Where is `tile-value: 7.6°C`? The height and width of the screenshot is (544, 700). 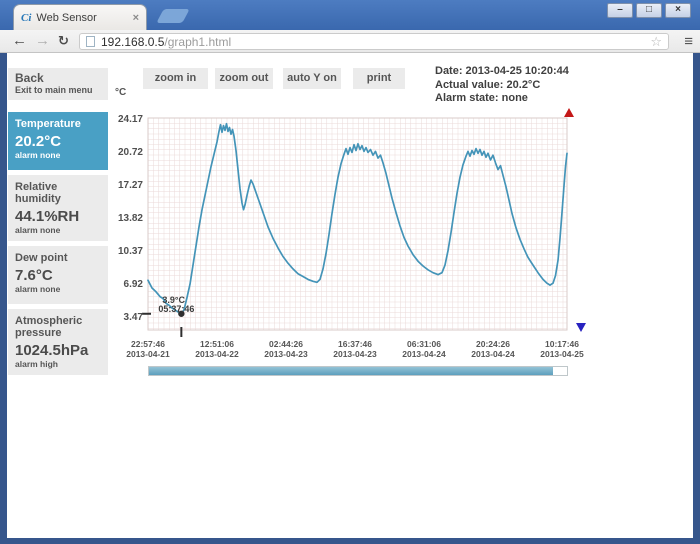
tile-value: 7.6°C is located at coordinates (34, 275).